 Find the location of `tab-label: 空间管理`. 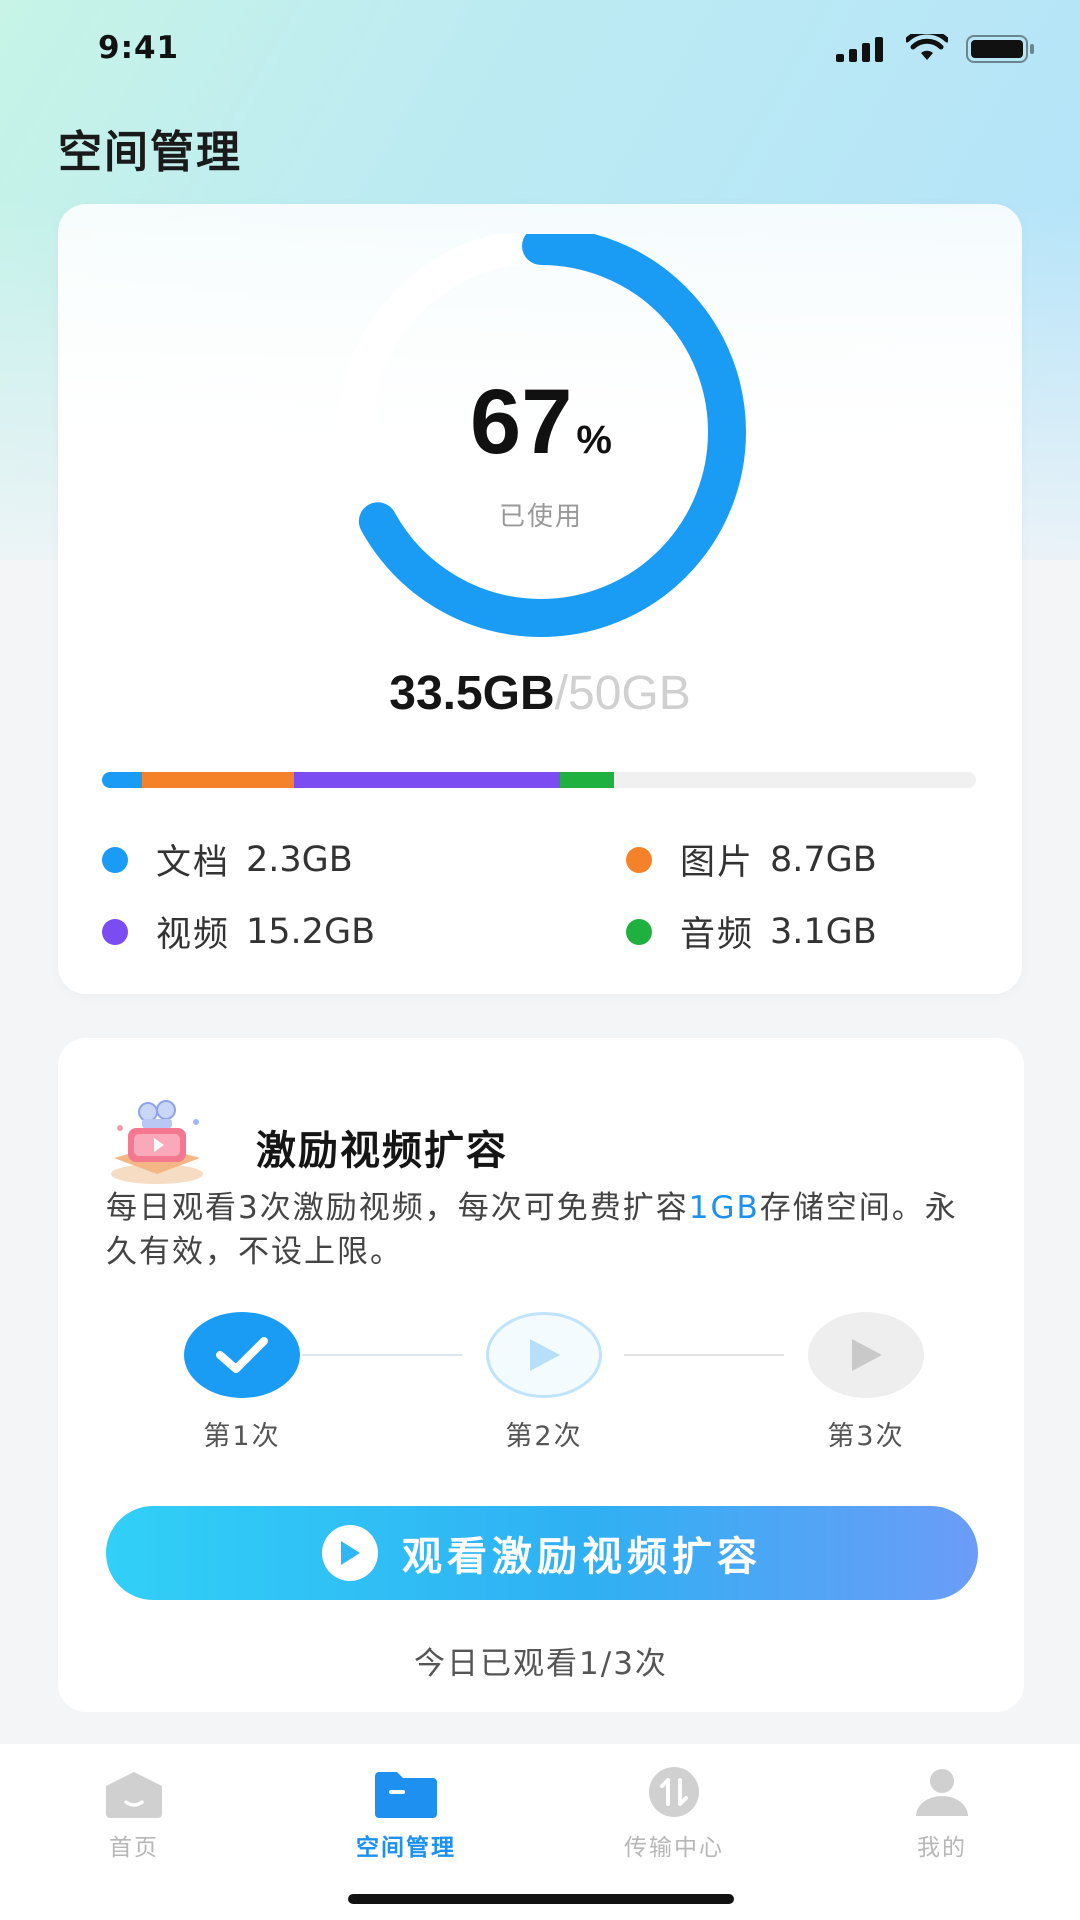

tab-label: 空间管理 is located at coordinates (406, 1848).